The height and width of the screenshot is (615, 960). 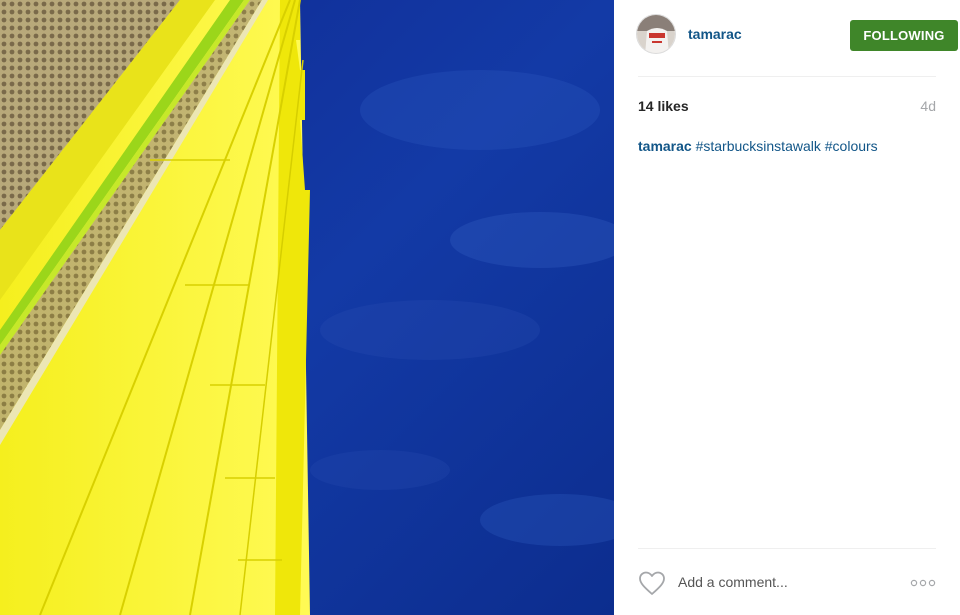 What do you see at coordinates (787, 548) in the screenshot?
I see `comment-divider` at bounding box center [787, 548].